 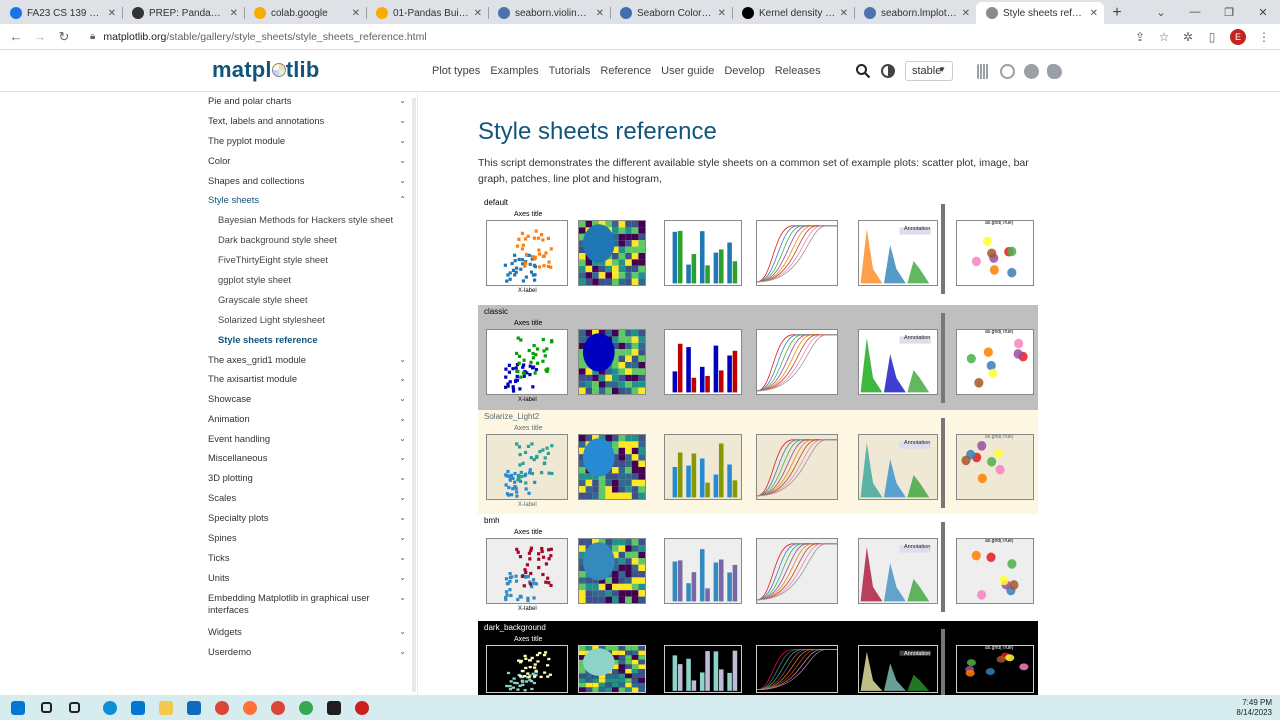 I want to click on lock-icon: 🔒︎, so click(x=92, y=36).